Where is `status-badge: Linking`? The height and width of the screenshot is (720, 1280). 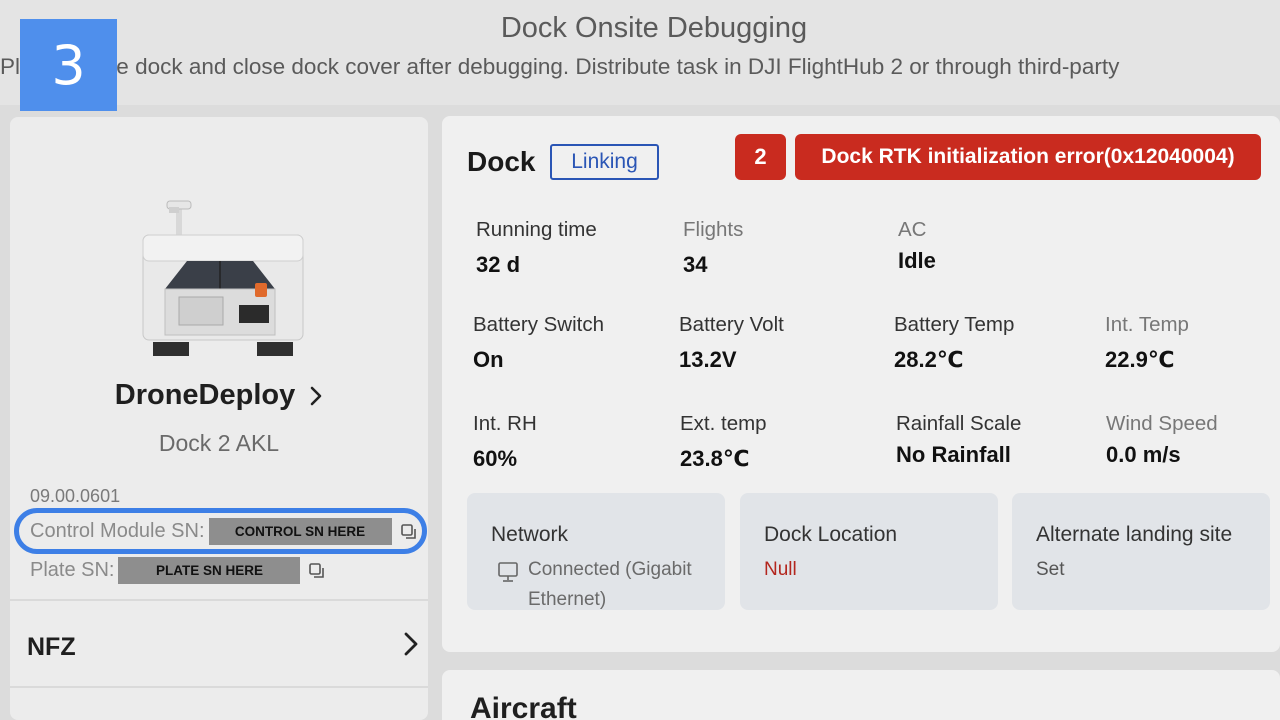
status-badge: Linking is located at coordinates (604, 162).